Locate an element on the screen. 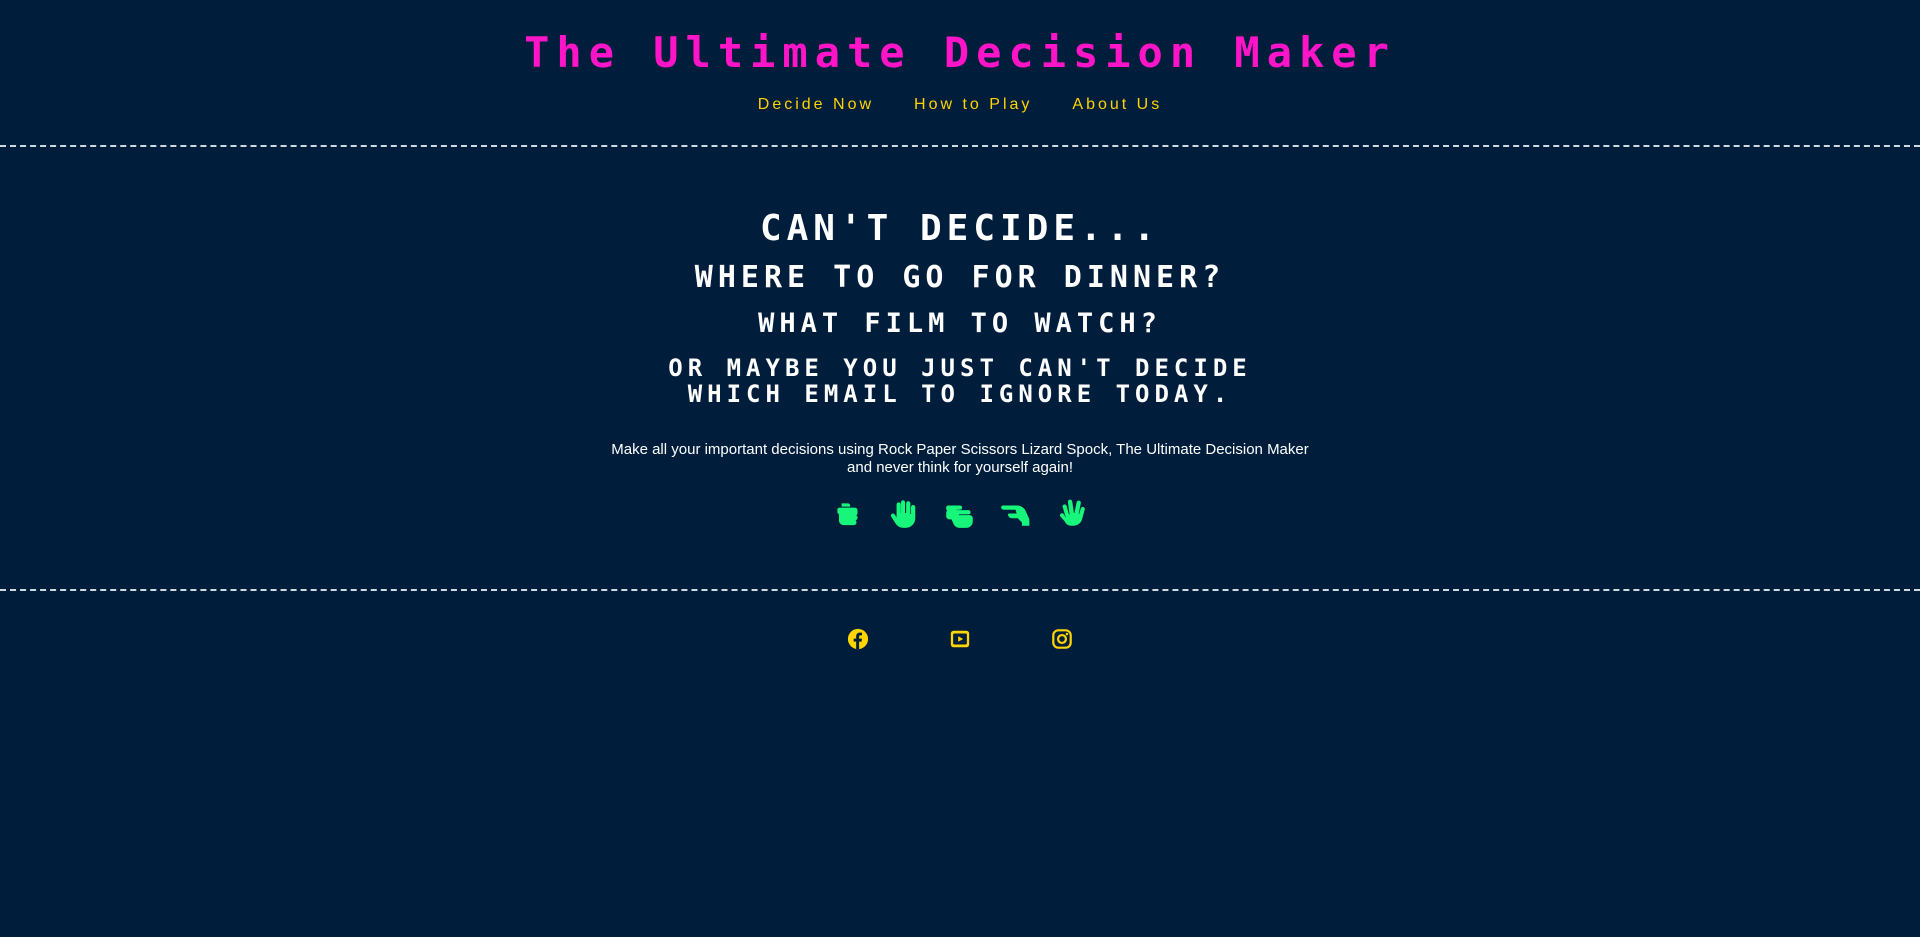 The image size is (1920, 937). header-divider is located at coordinates (960, 146).